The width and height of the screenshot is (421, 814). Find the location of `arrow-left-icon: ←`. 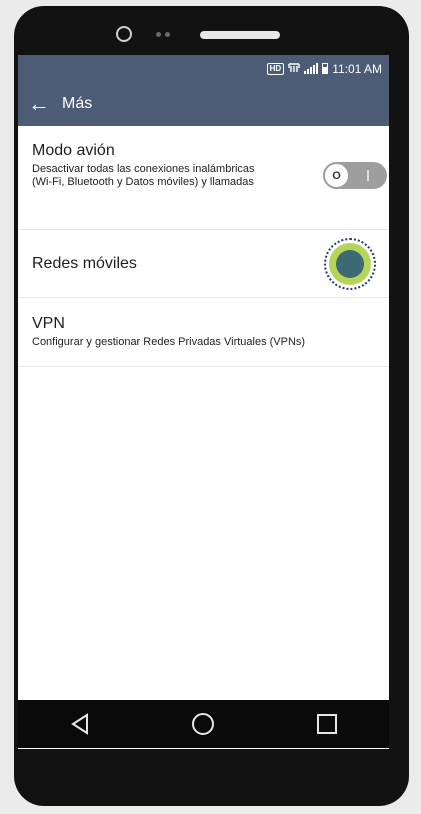

arrow-left-icon: ← is located at coordinates (41, 104).